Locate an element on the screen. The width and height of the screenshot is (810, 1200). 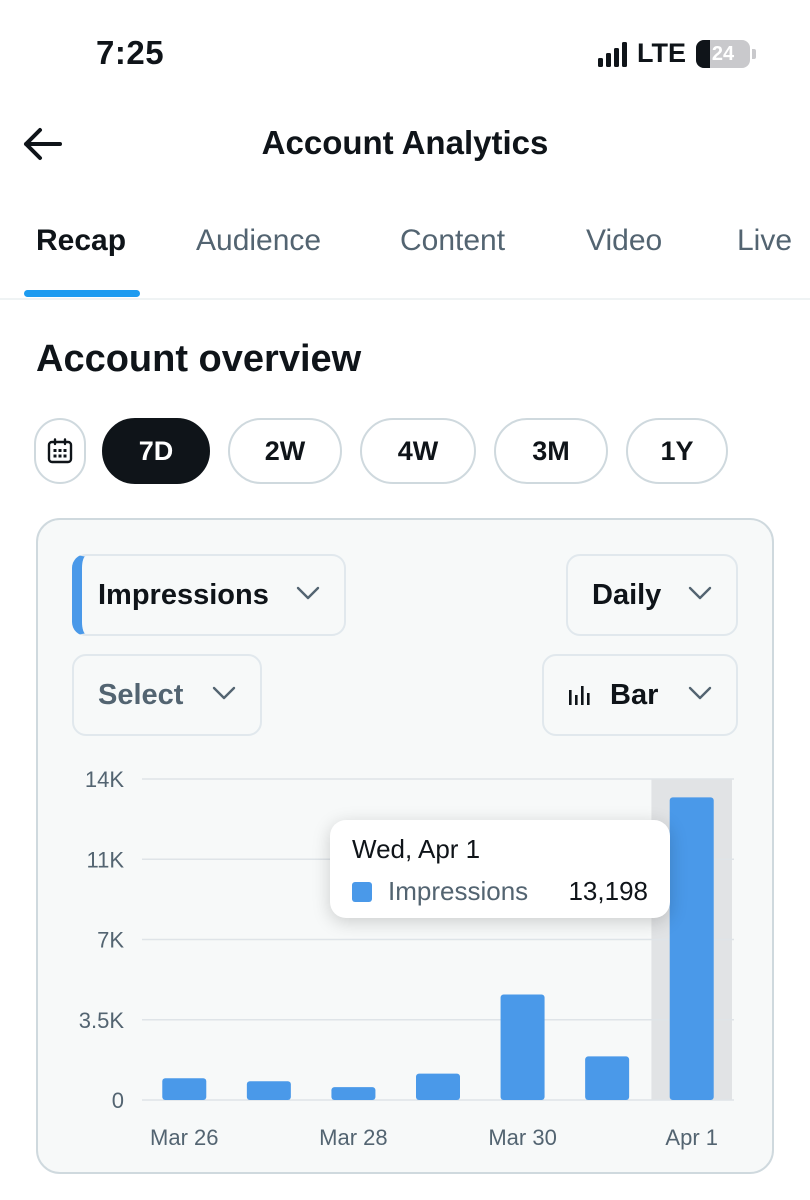
x-tick-label: Mar 30 is located at coordinates (522, 1137).